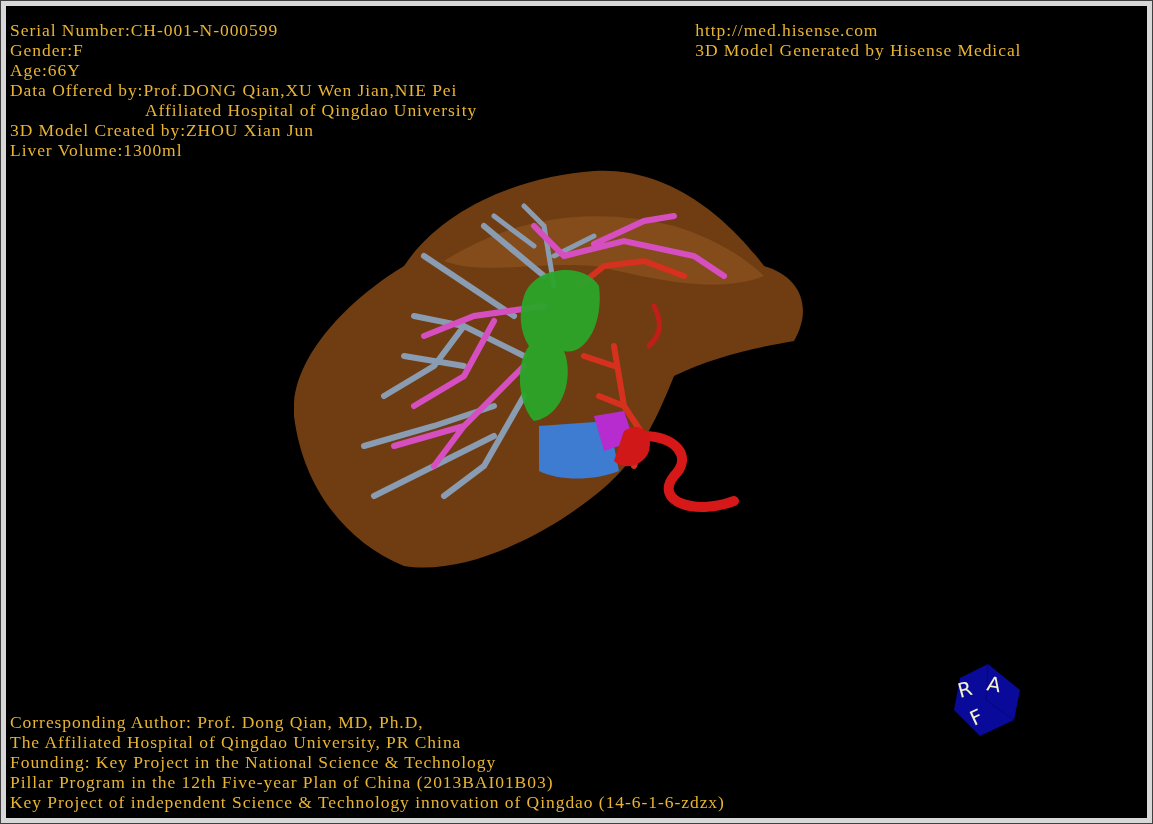 The image size is (1153, 824). I want to click on footer-text: Key Project of independent Science & Technology innovation of Qingdao (14-6-1-6-zdzx), so click(367, 802).